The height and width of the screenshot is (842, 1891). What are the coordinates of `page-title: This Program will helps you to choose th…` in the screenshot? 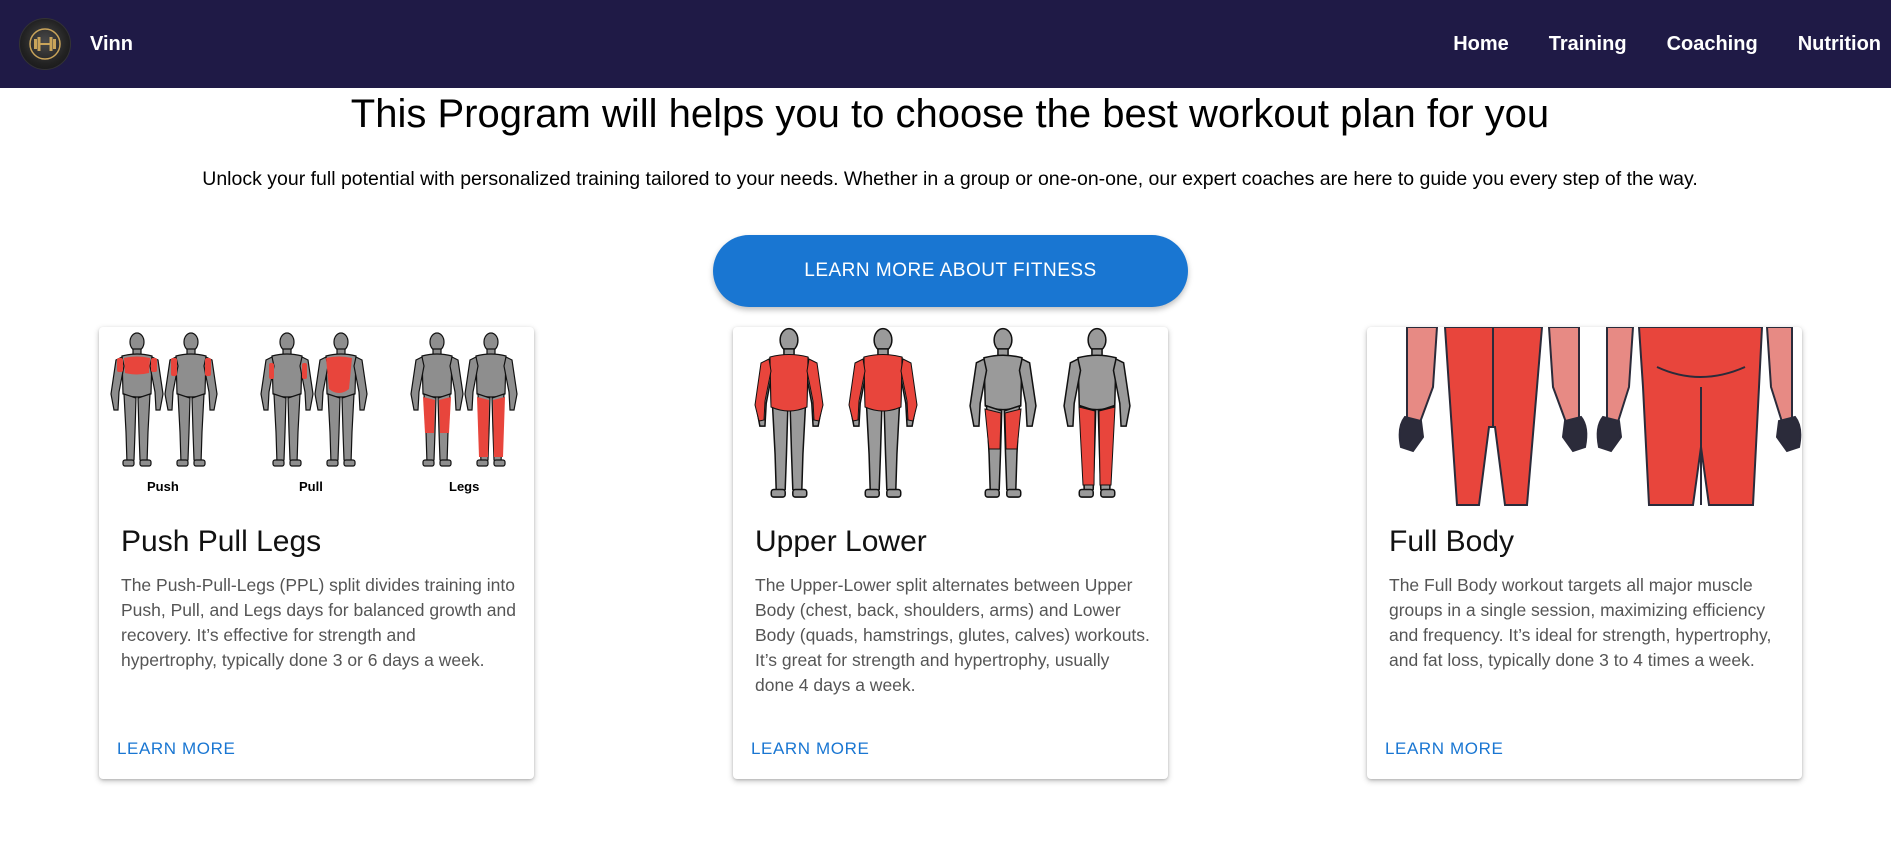 It's located at (950, 114).